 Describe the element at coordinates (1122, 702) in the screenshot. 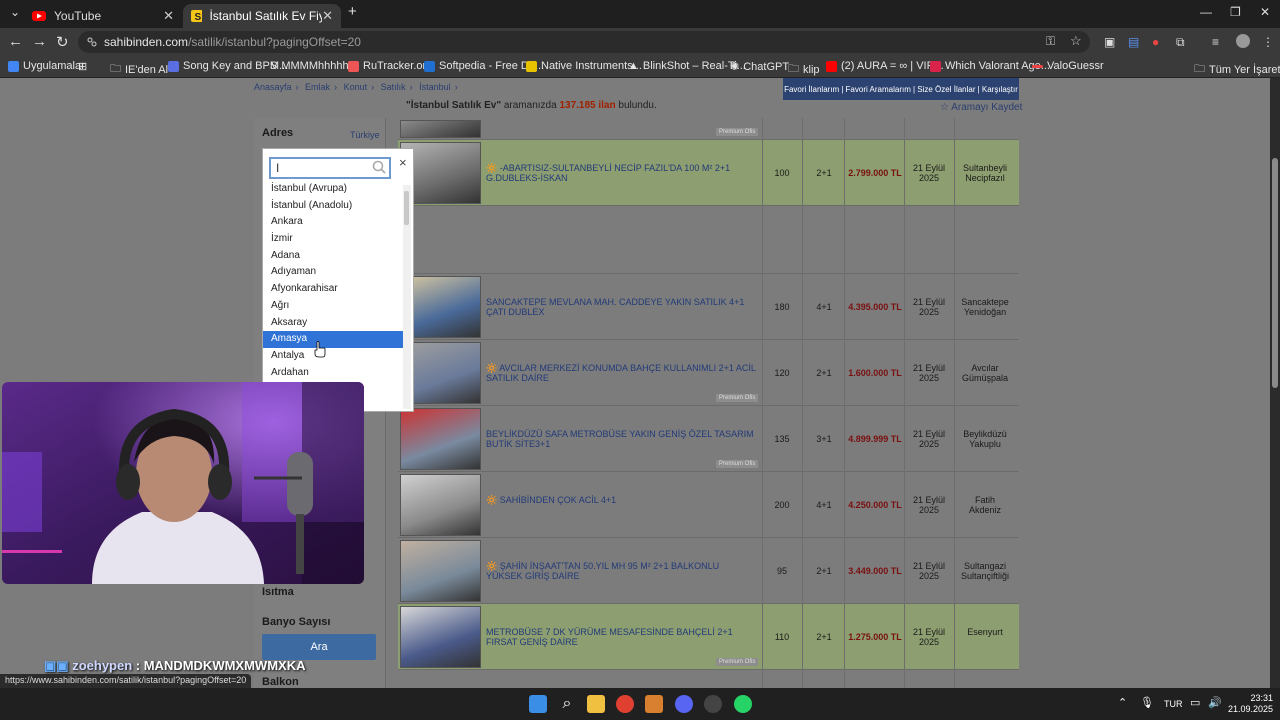

I see `tray-chevron-icon: ⌃` at that location.